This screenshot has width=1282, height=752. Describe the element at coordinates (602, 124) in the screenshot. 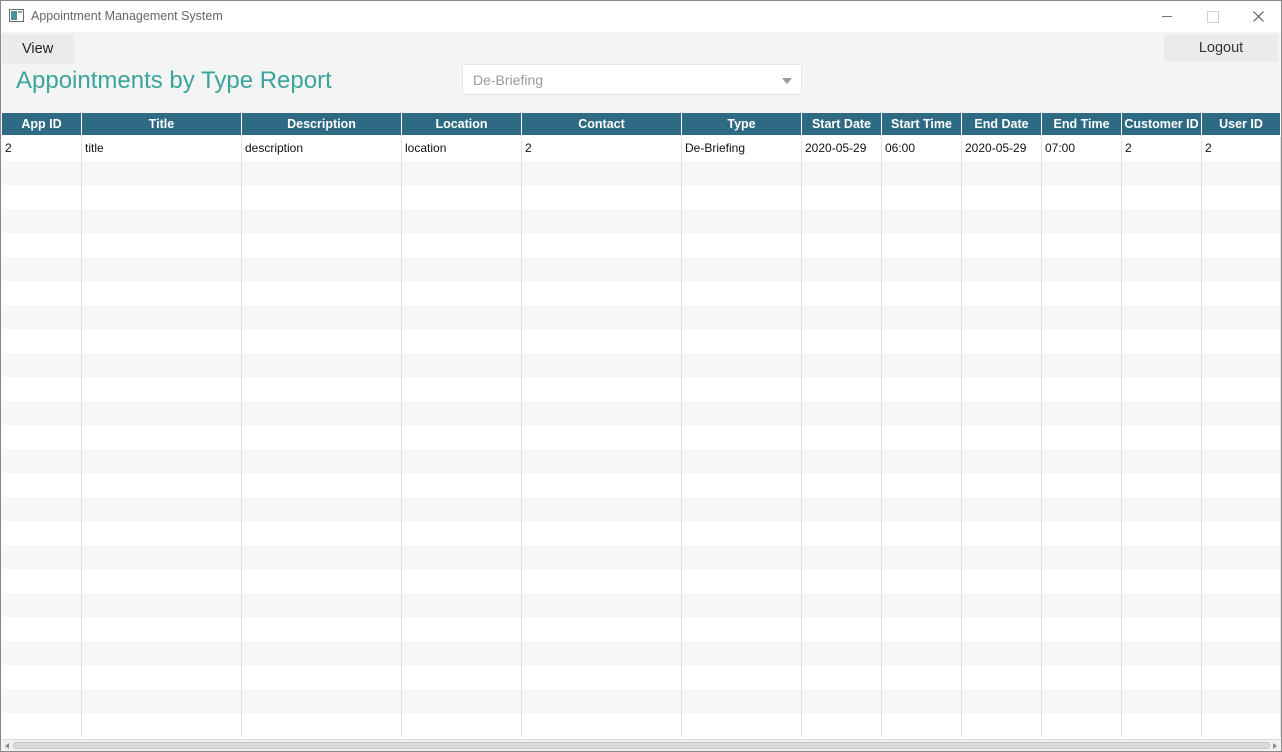

I see `column-header: Contact` at that location.